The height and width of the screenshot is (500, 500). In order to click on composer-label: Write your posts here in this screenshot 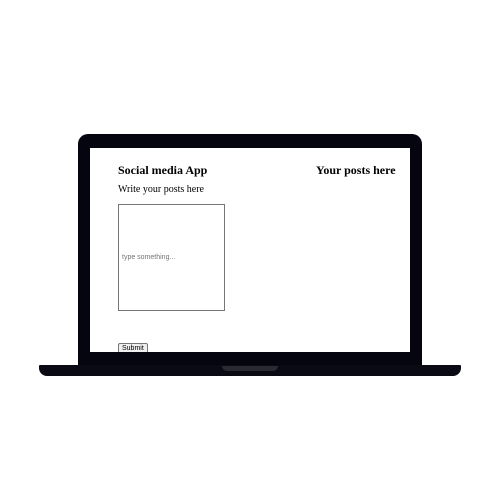, I will do `click(161, 189)`.